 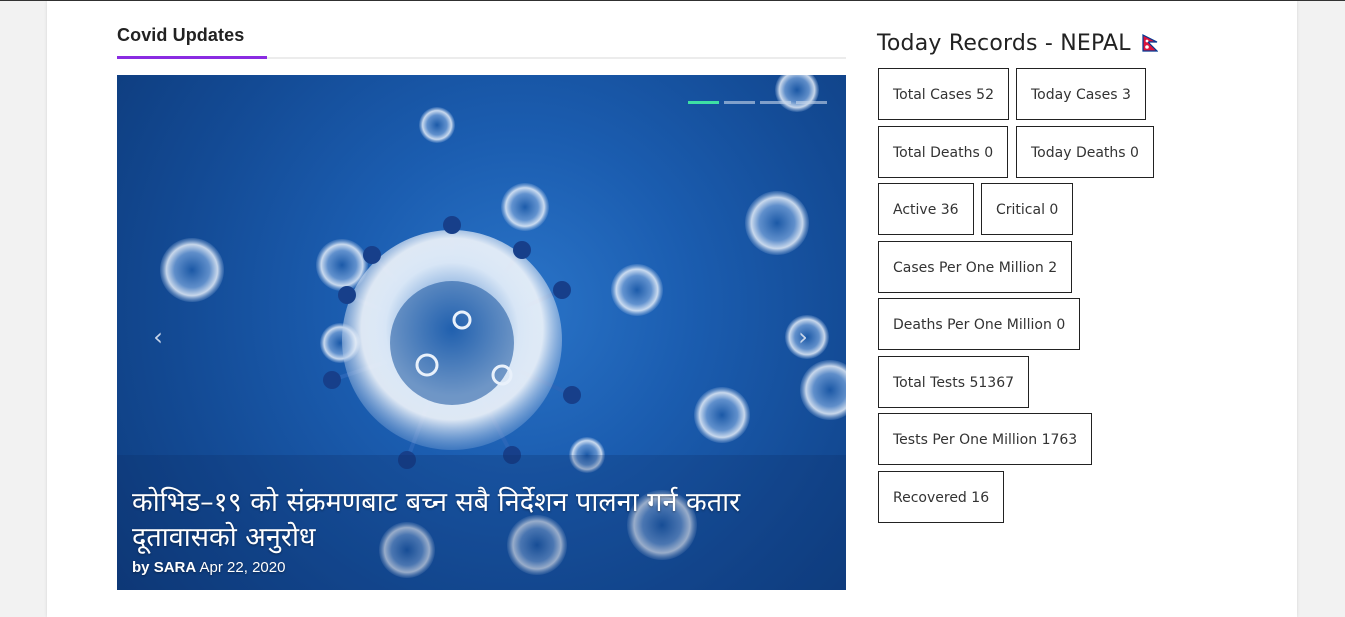 What do you see at coordinates (242, 567) in the screenshot?
I see `post-date: Apr 22, 2020` at bounding box center [242, 567].